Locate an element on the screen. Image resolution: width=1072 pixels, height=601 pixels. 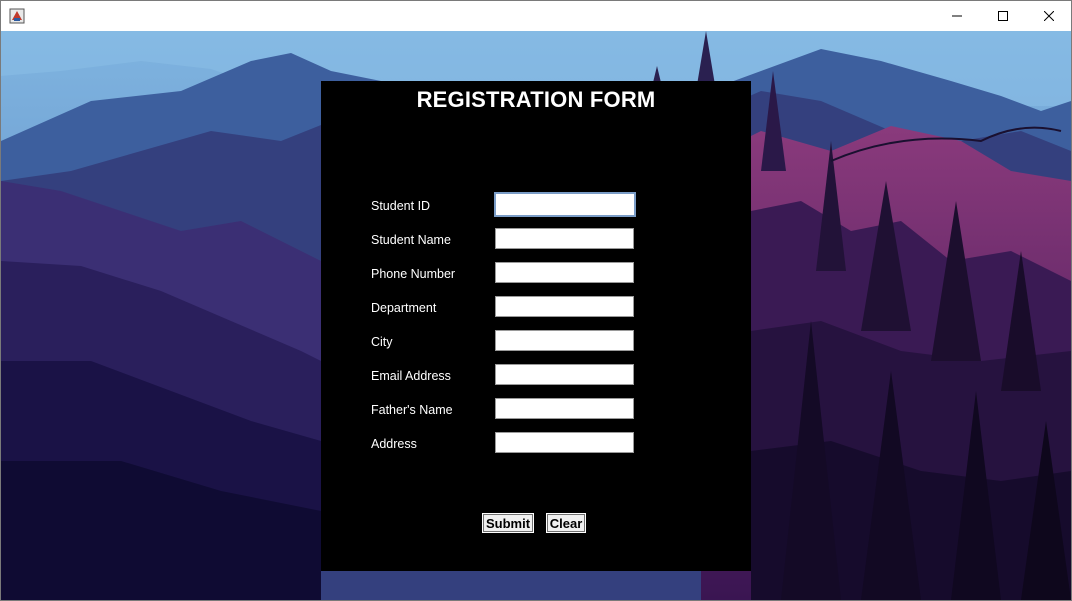
student-id-input is located at coordinates (565, 204).